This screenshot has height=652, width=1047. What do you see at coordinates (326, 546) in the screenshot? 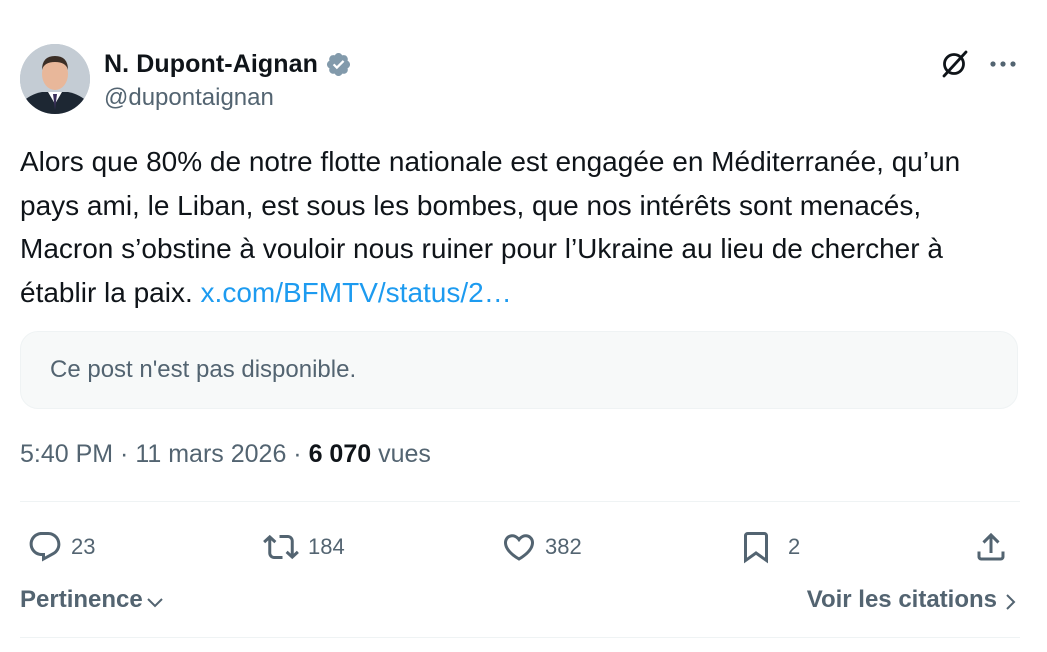
I see `repost-count: 184` at bounding box center [326, 546].